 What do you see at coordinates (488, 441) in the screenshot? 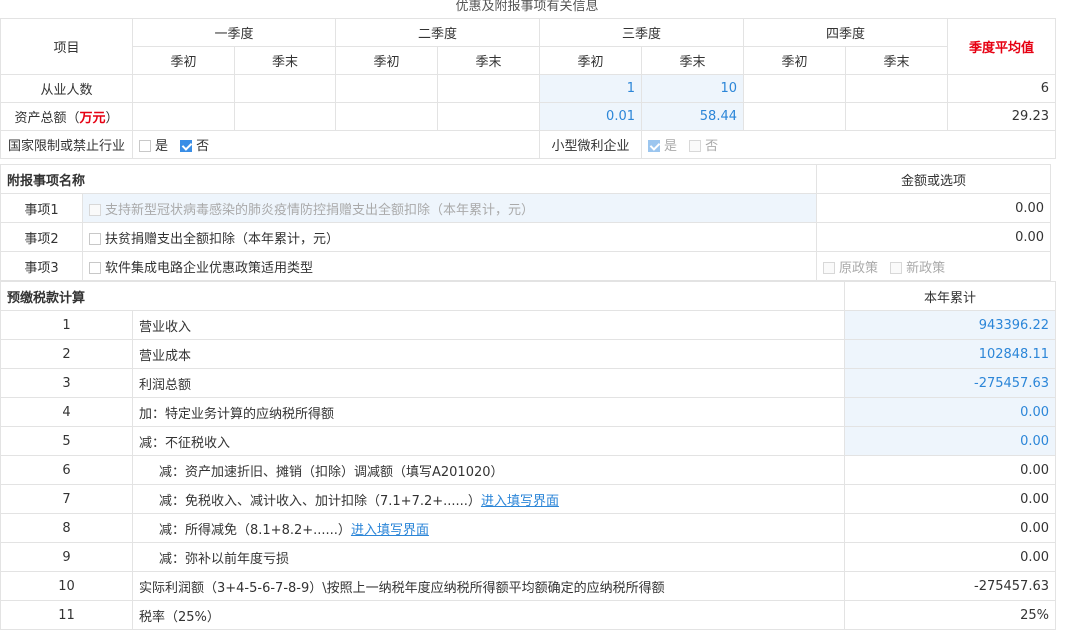
I see `row-text: 减：不征税收入` at bounding box center [488, 441].